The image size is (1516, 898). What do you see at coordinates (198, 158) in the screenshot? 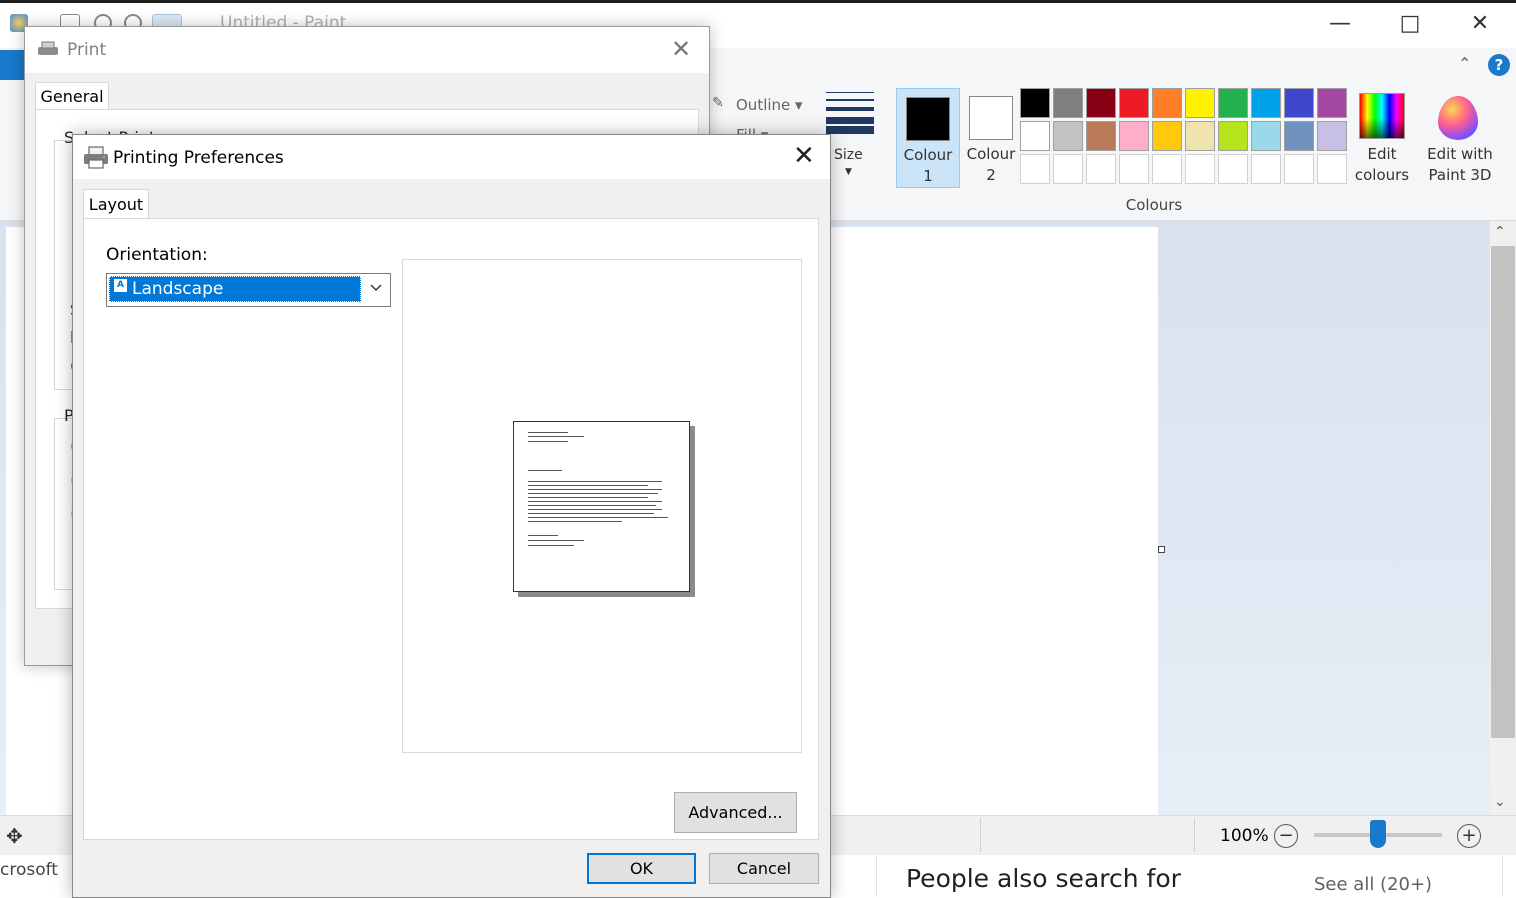
I see `preferences-title: Printing Preferences` at bounding box center [198, 158].